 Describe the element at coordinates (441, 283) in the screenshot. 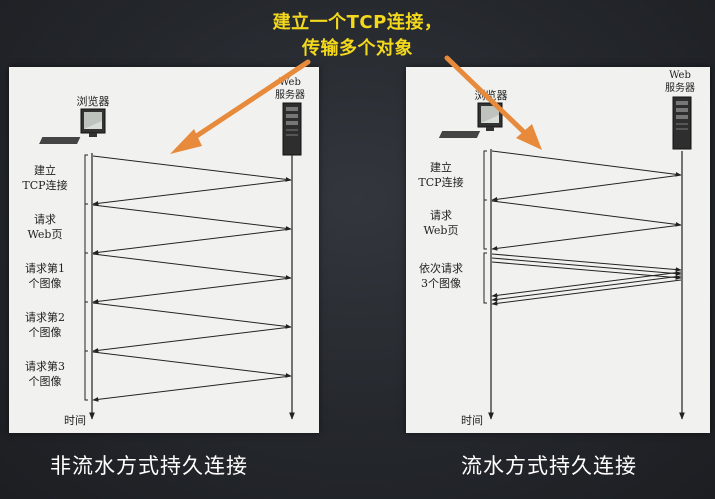

I see `step-3-label-line-2: 3个图像` at that location.